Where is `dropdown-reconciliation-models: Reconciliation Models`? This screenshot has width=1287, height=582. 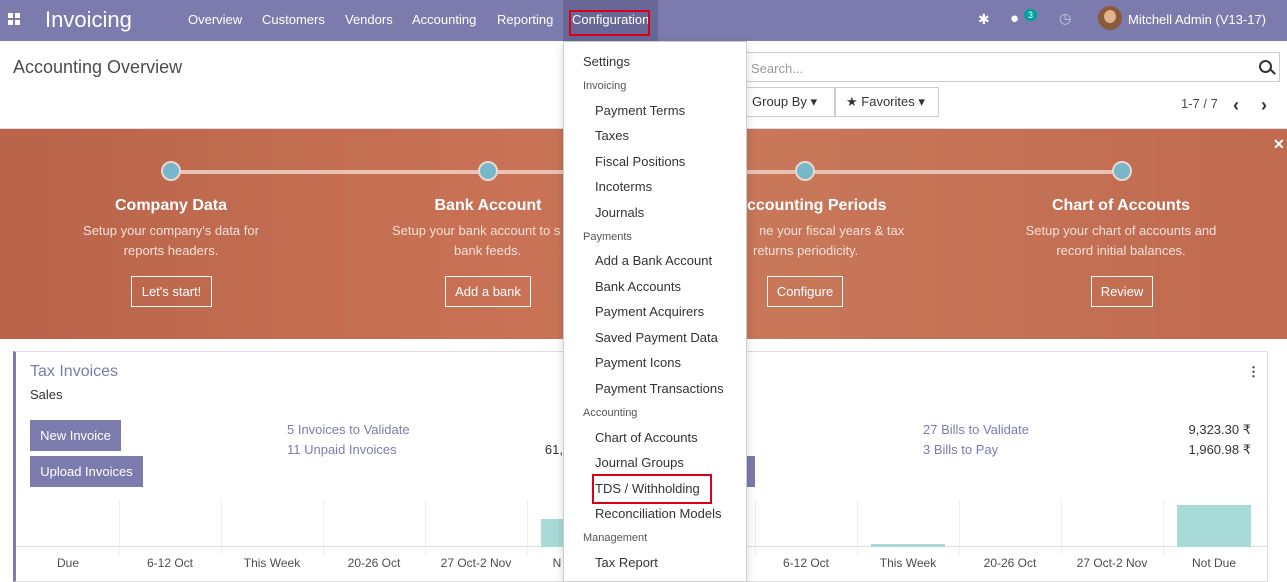
dropdown-reconciliation-models: Reconciliation Models is located at coordinates (658, 513).